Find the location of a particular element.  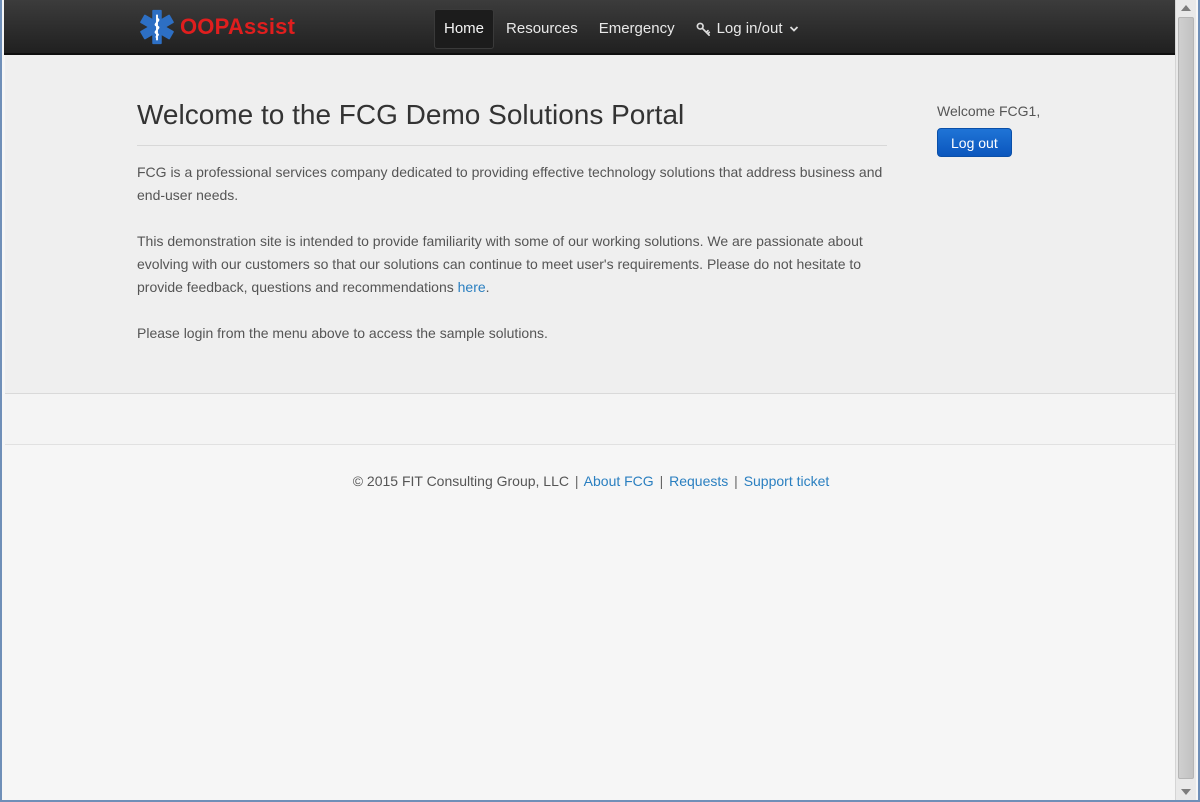

brand-logo: OOPAssist is located at coordinates (216, 27).